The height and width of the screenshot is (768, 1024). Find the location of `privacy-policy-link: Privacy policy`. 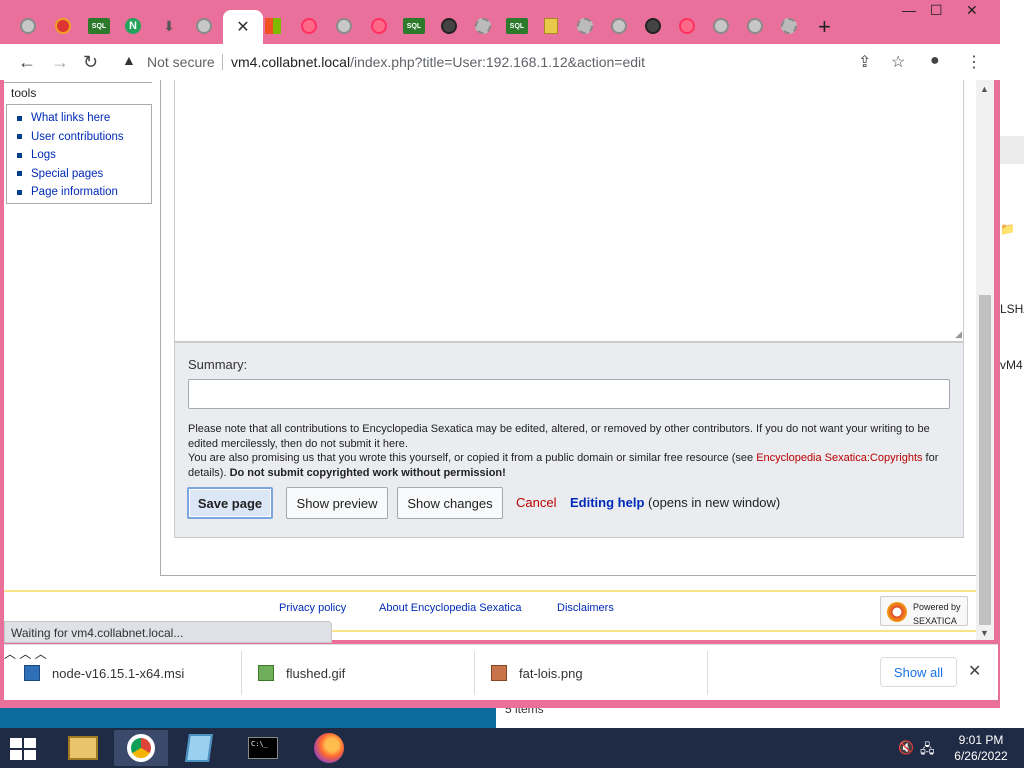

privacy-policy-link: Privacy policy is located at coordinates (312, 608).